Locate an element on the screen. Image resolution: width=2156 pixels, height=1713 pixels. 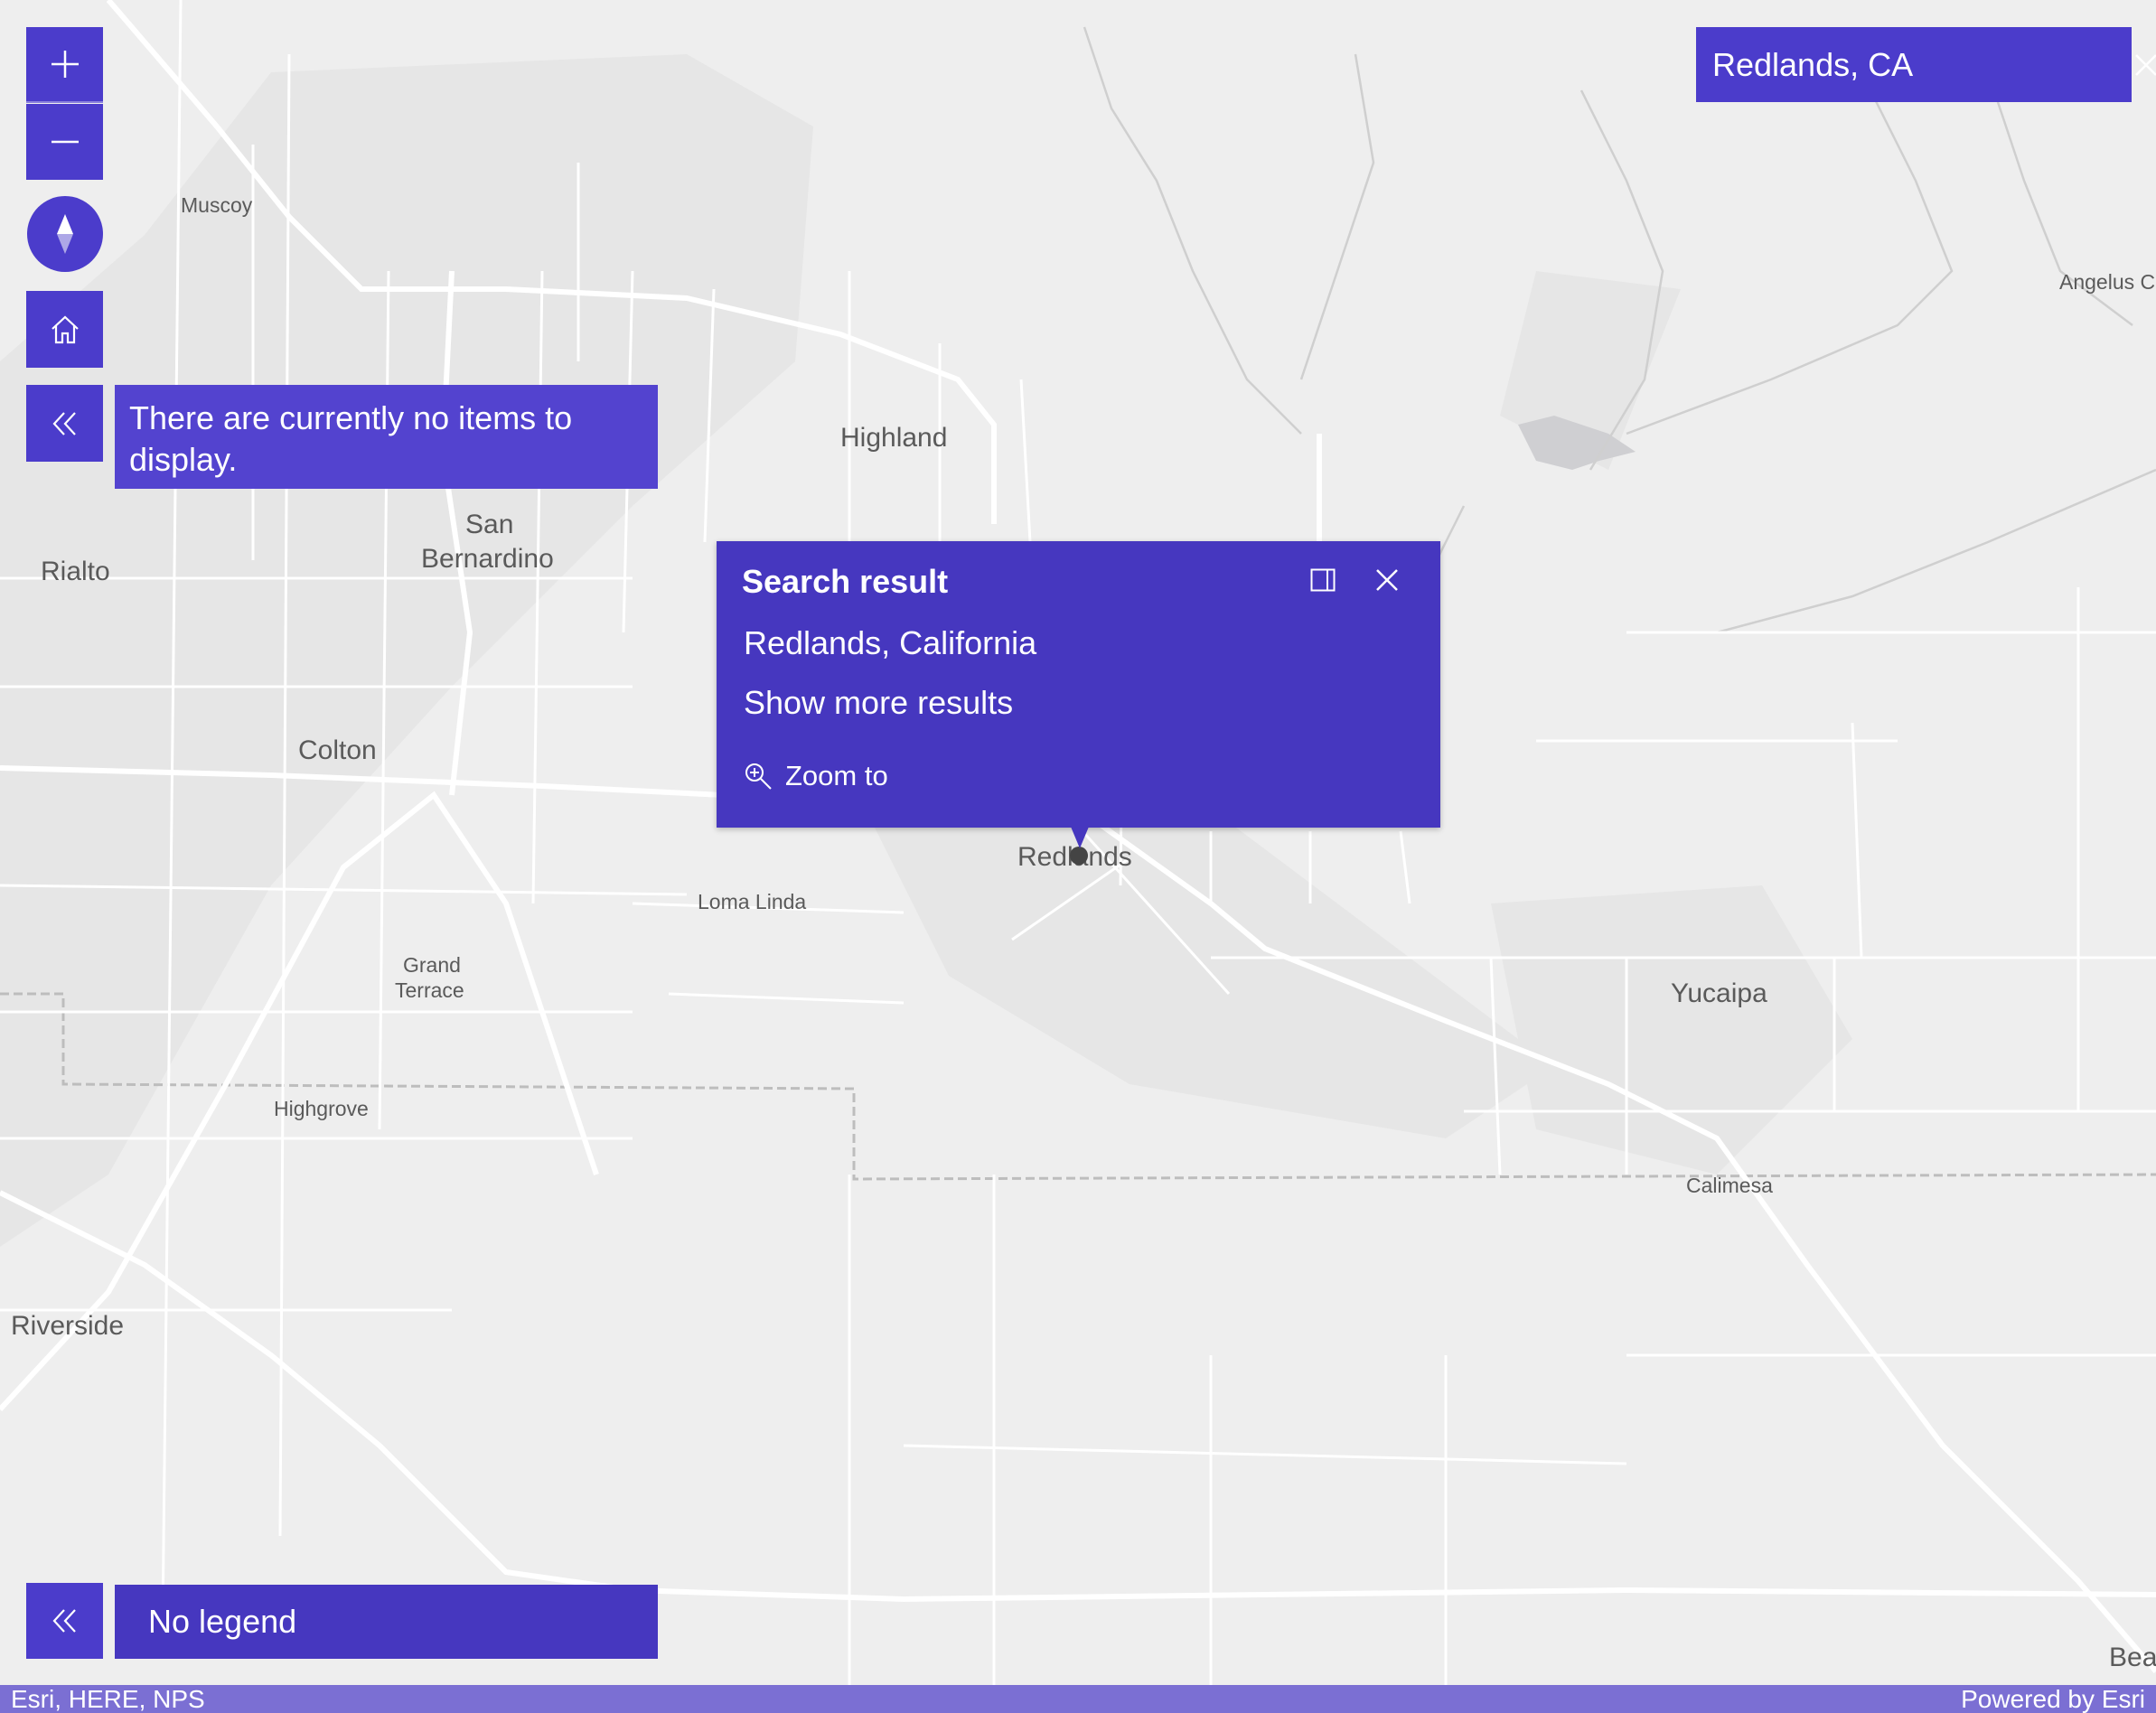
label-calimesa: Calimesa is located at coordinates (1729, 1185).